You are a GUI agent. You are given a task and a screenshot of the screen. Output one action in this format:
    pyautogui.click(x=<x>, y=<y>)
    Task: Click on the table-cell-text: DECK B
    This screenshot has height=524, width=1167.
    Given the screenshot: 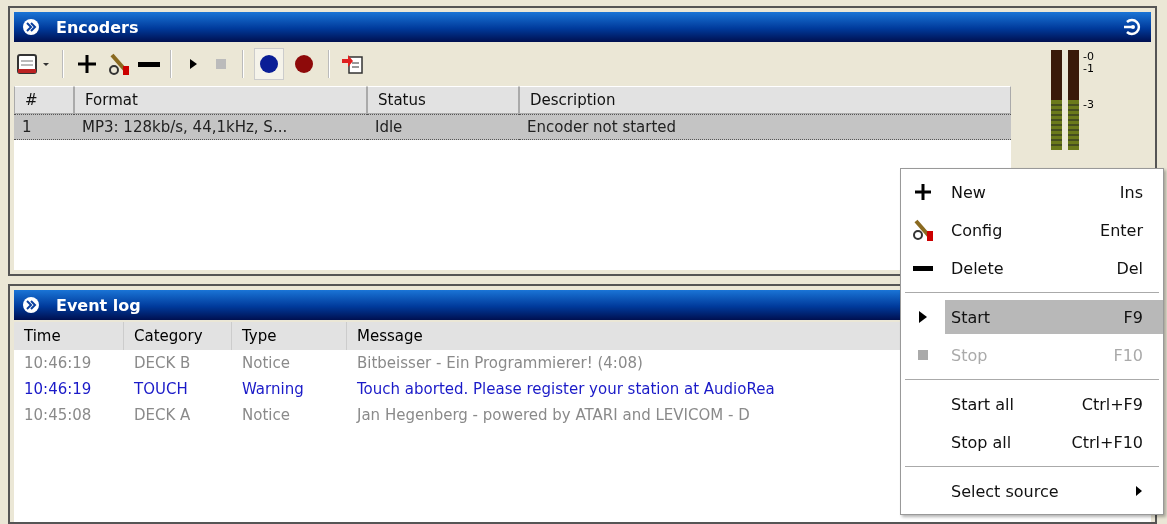 What is the action you would take?
    pyautogui.click(x=162, y=363)
    